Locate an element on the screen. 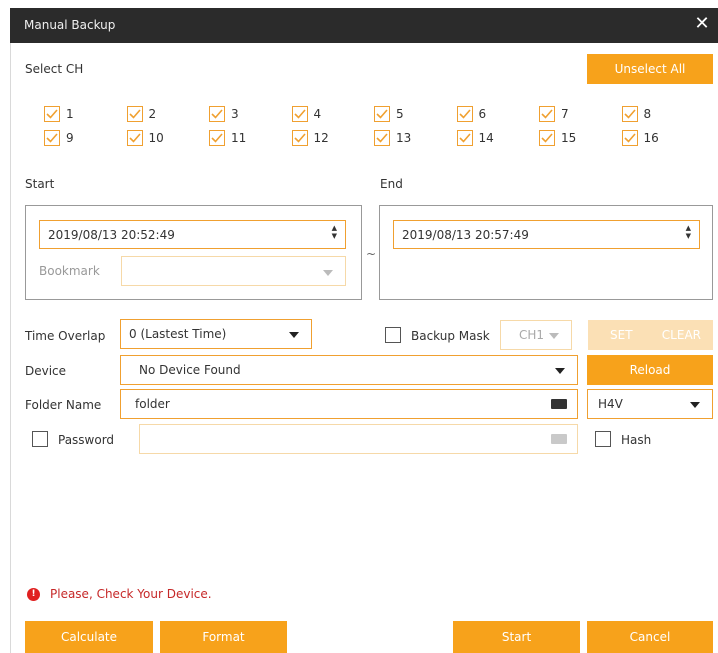  password-input is located at coordinates (358, 439).